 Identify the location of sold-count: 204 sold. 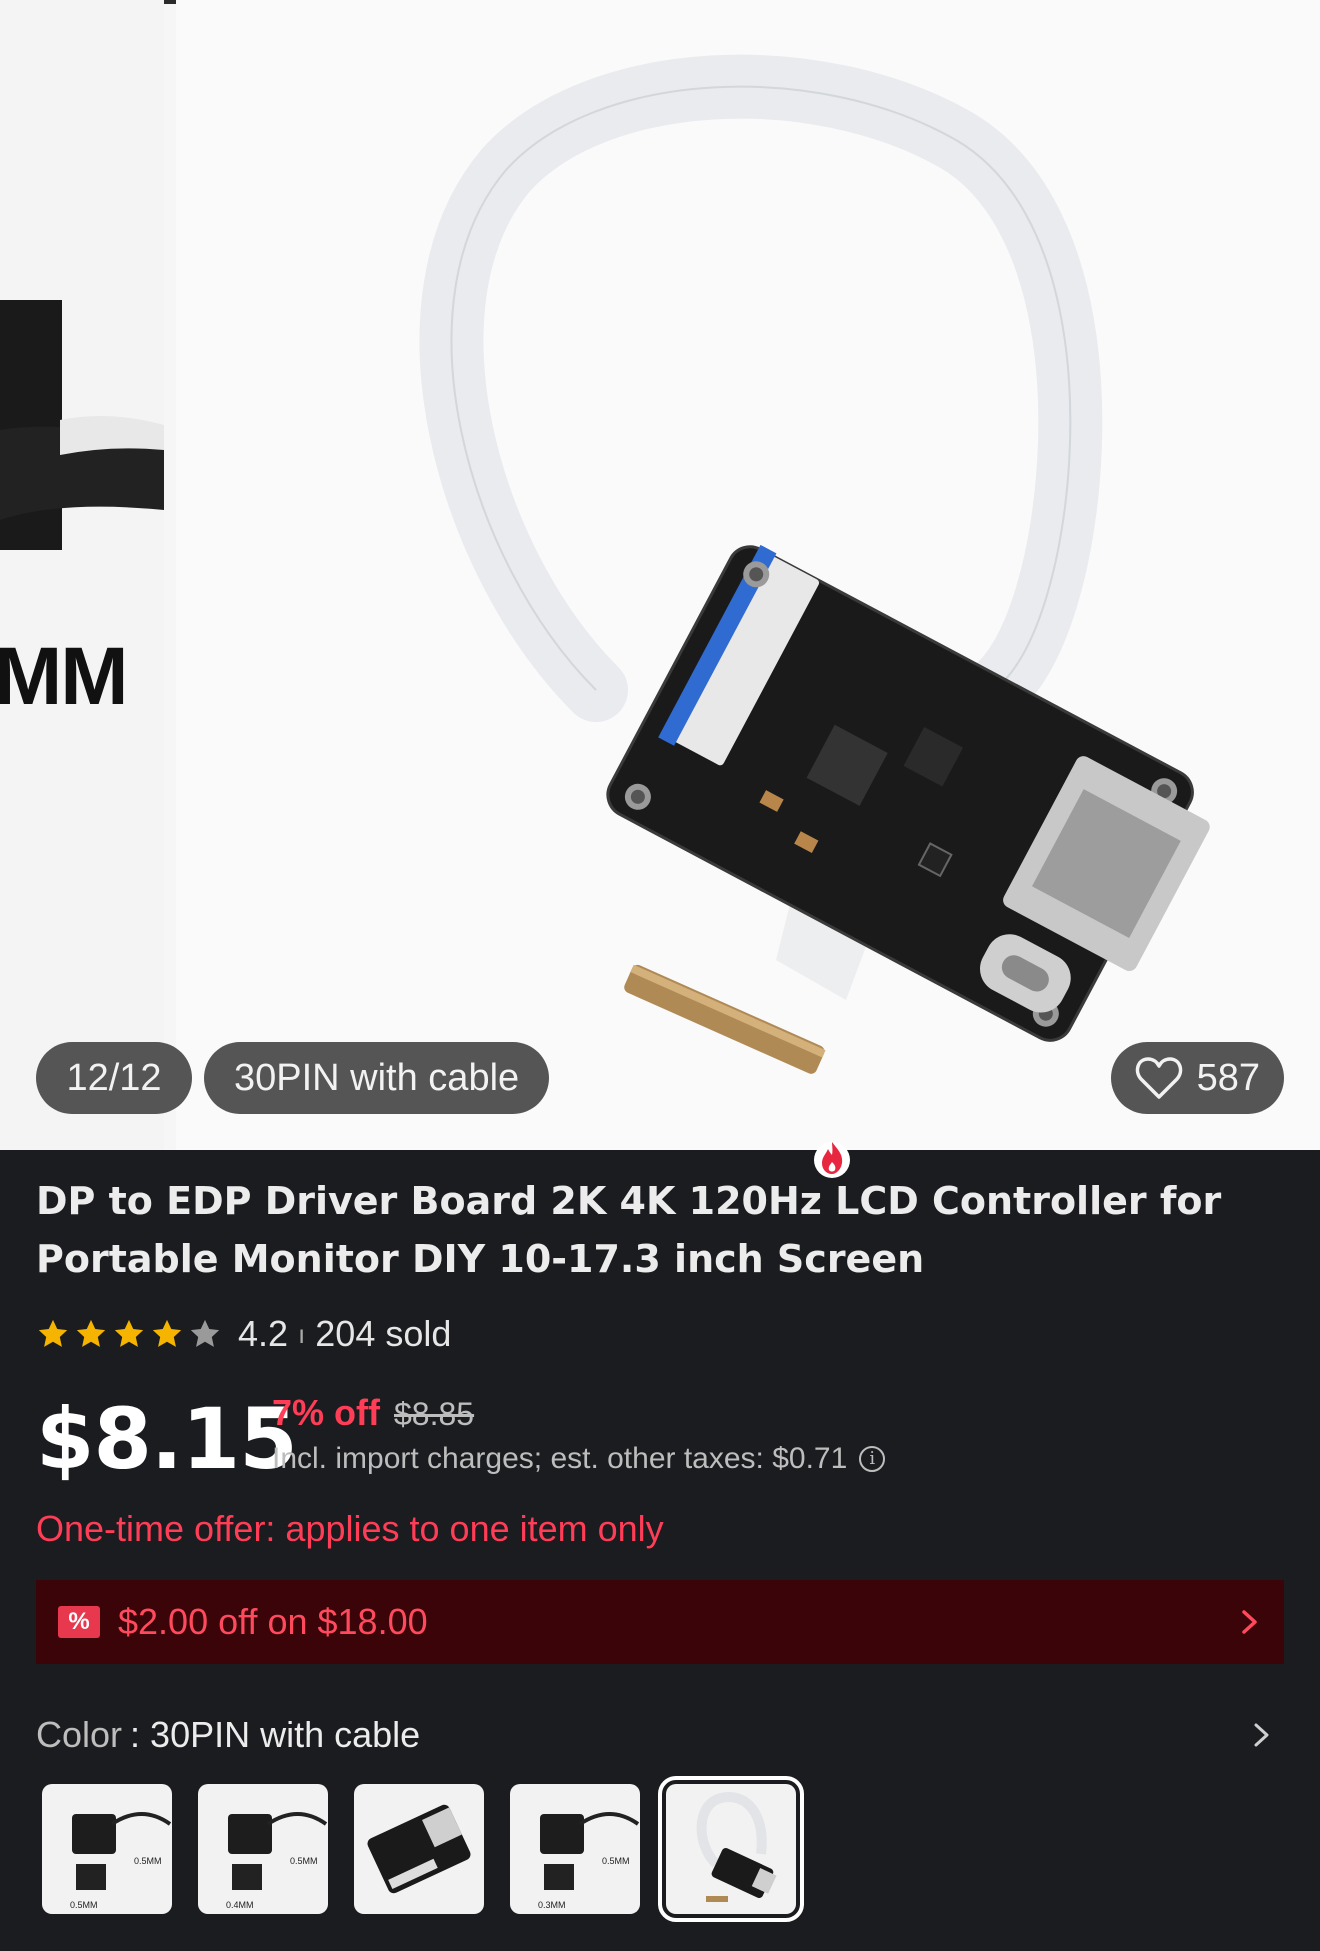
(383, 1333).